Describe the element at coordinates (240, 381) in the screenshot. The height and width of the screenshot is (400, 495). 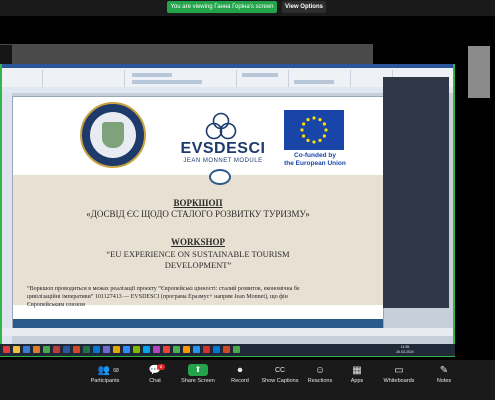
I see `record-button: Record` at that location.